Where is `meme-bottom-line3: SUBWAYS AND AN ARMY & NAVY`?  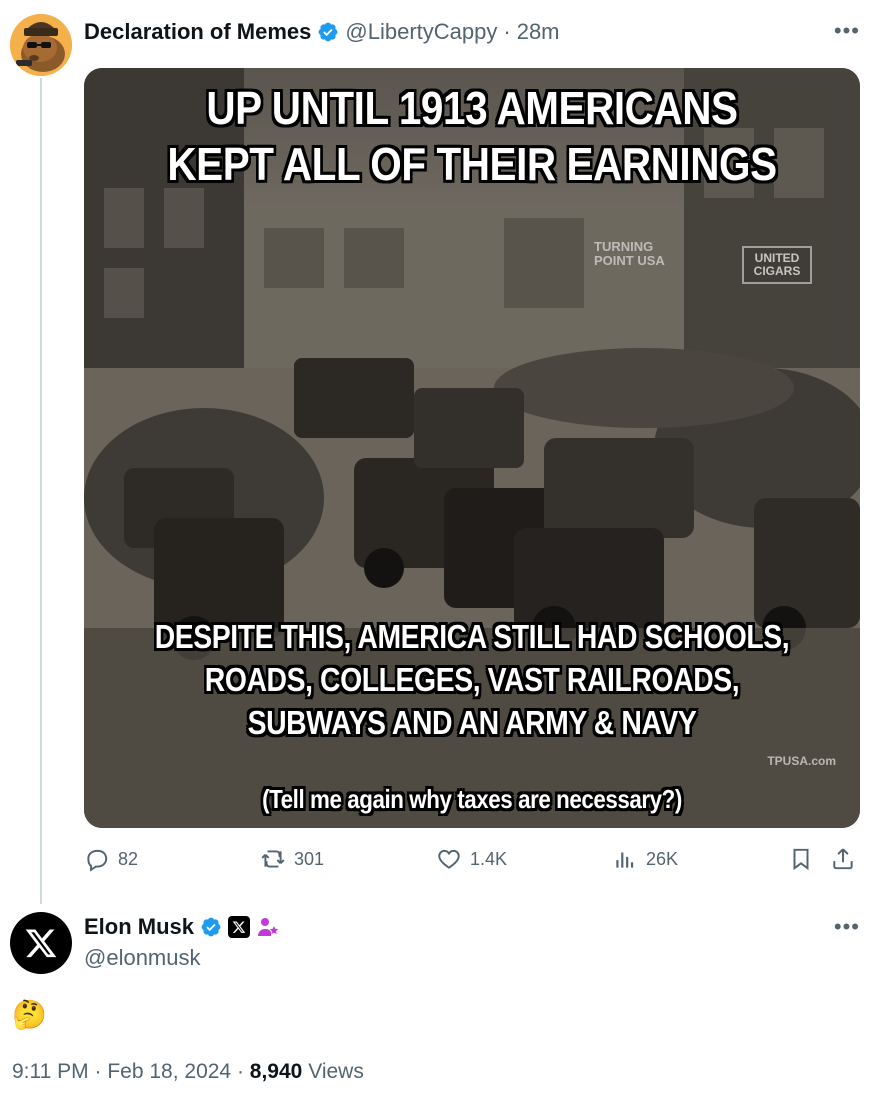 meme-bottom-line3: SUBWAYS AND AN ARMY & NAVY is located at coordinates (472, 722).